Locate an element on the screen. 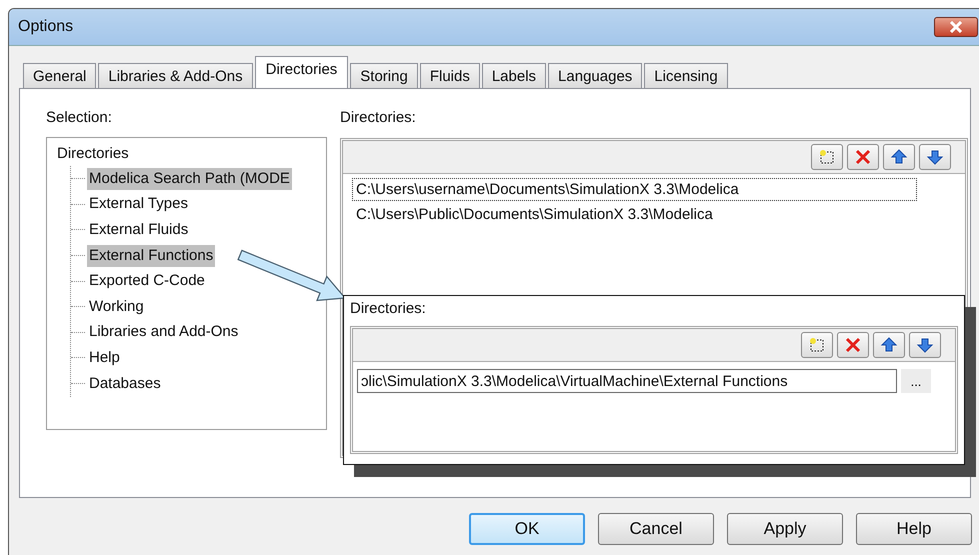  tree-item: External Fluids is located at coordinates (138, 229).